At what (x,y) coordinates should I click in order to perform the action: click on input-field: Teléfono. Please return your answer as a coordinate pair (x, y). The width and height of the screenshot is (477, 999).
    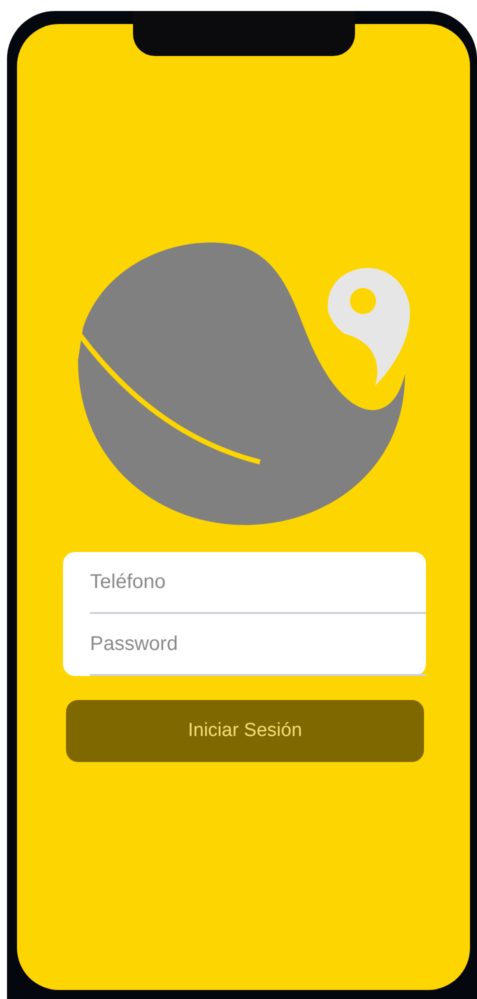
    Looking at the image, I should click on (244, 583).